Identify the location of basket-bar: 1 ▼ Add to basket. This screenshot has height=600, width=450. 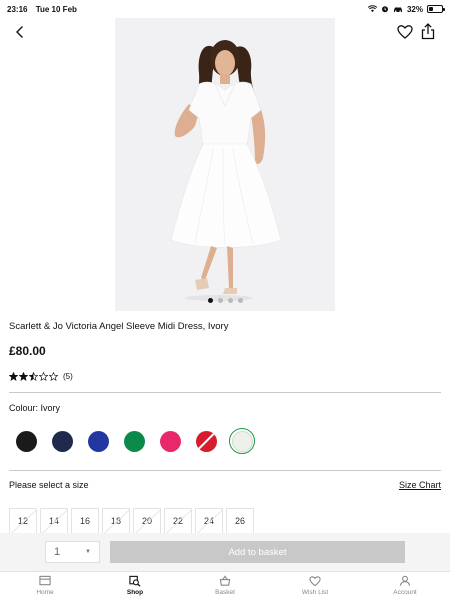
(225, 552).